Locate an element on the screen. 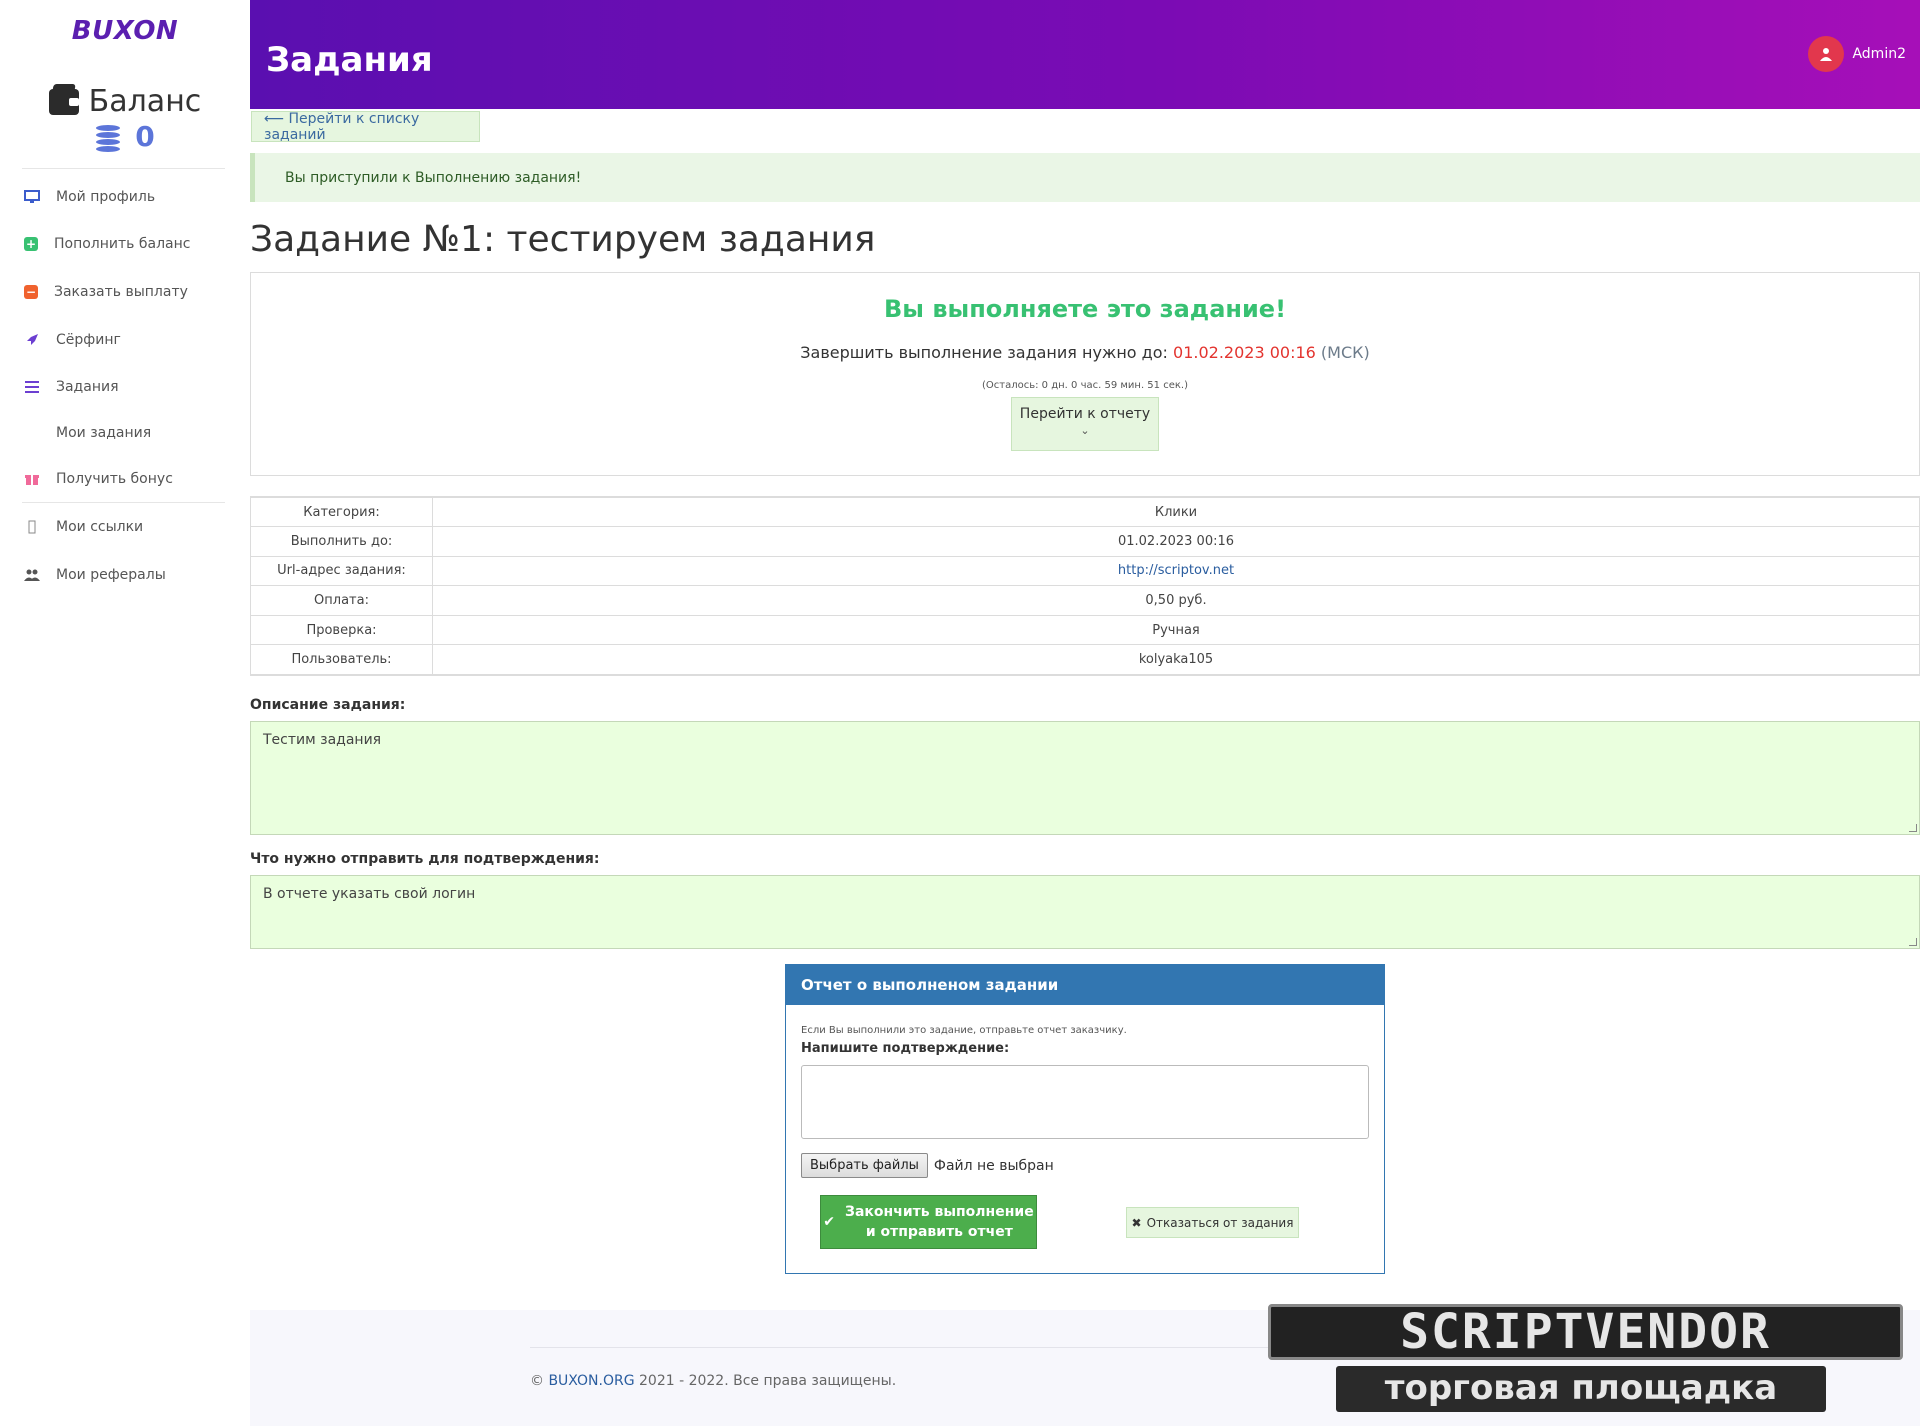  table-key: Url-адрес задания: is located at coordinates (341, 571).